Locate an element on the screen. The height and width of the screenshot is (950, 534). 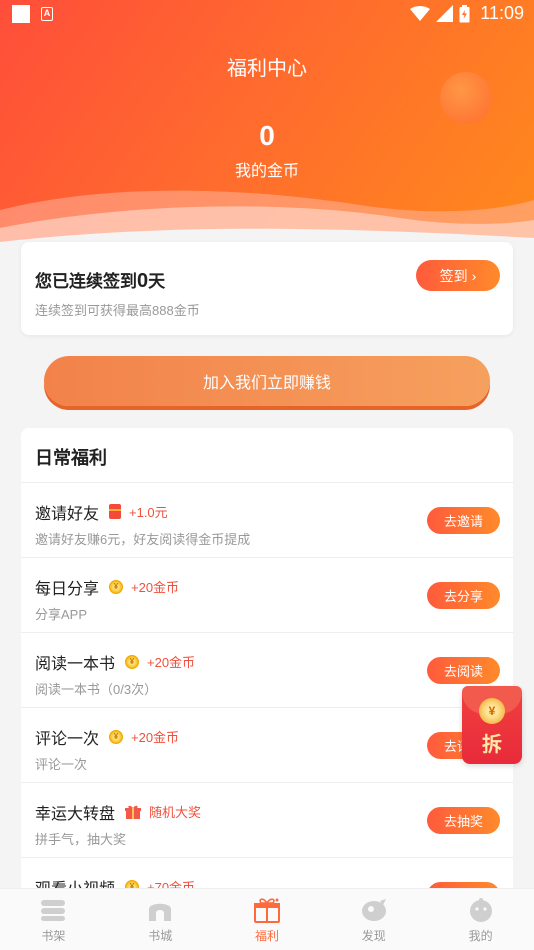
lottery-button: 去抽奖 is located at coordinates (463, 820).